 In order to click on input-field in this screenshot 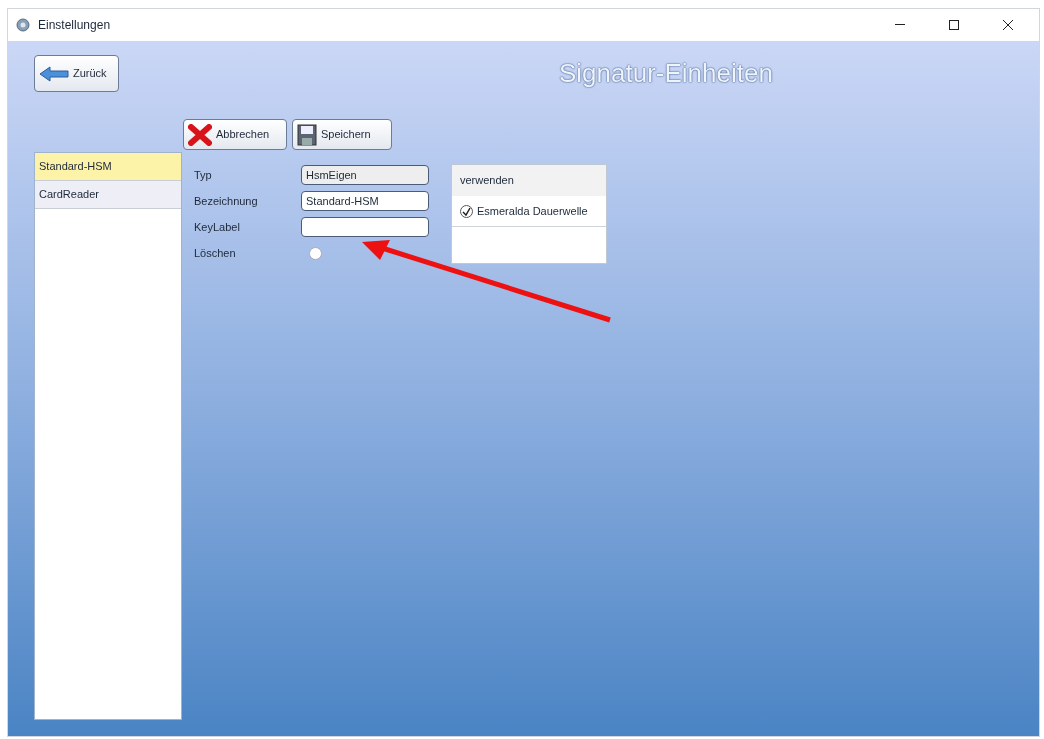, I will do `click(365, 227)`.